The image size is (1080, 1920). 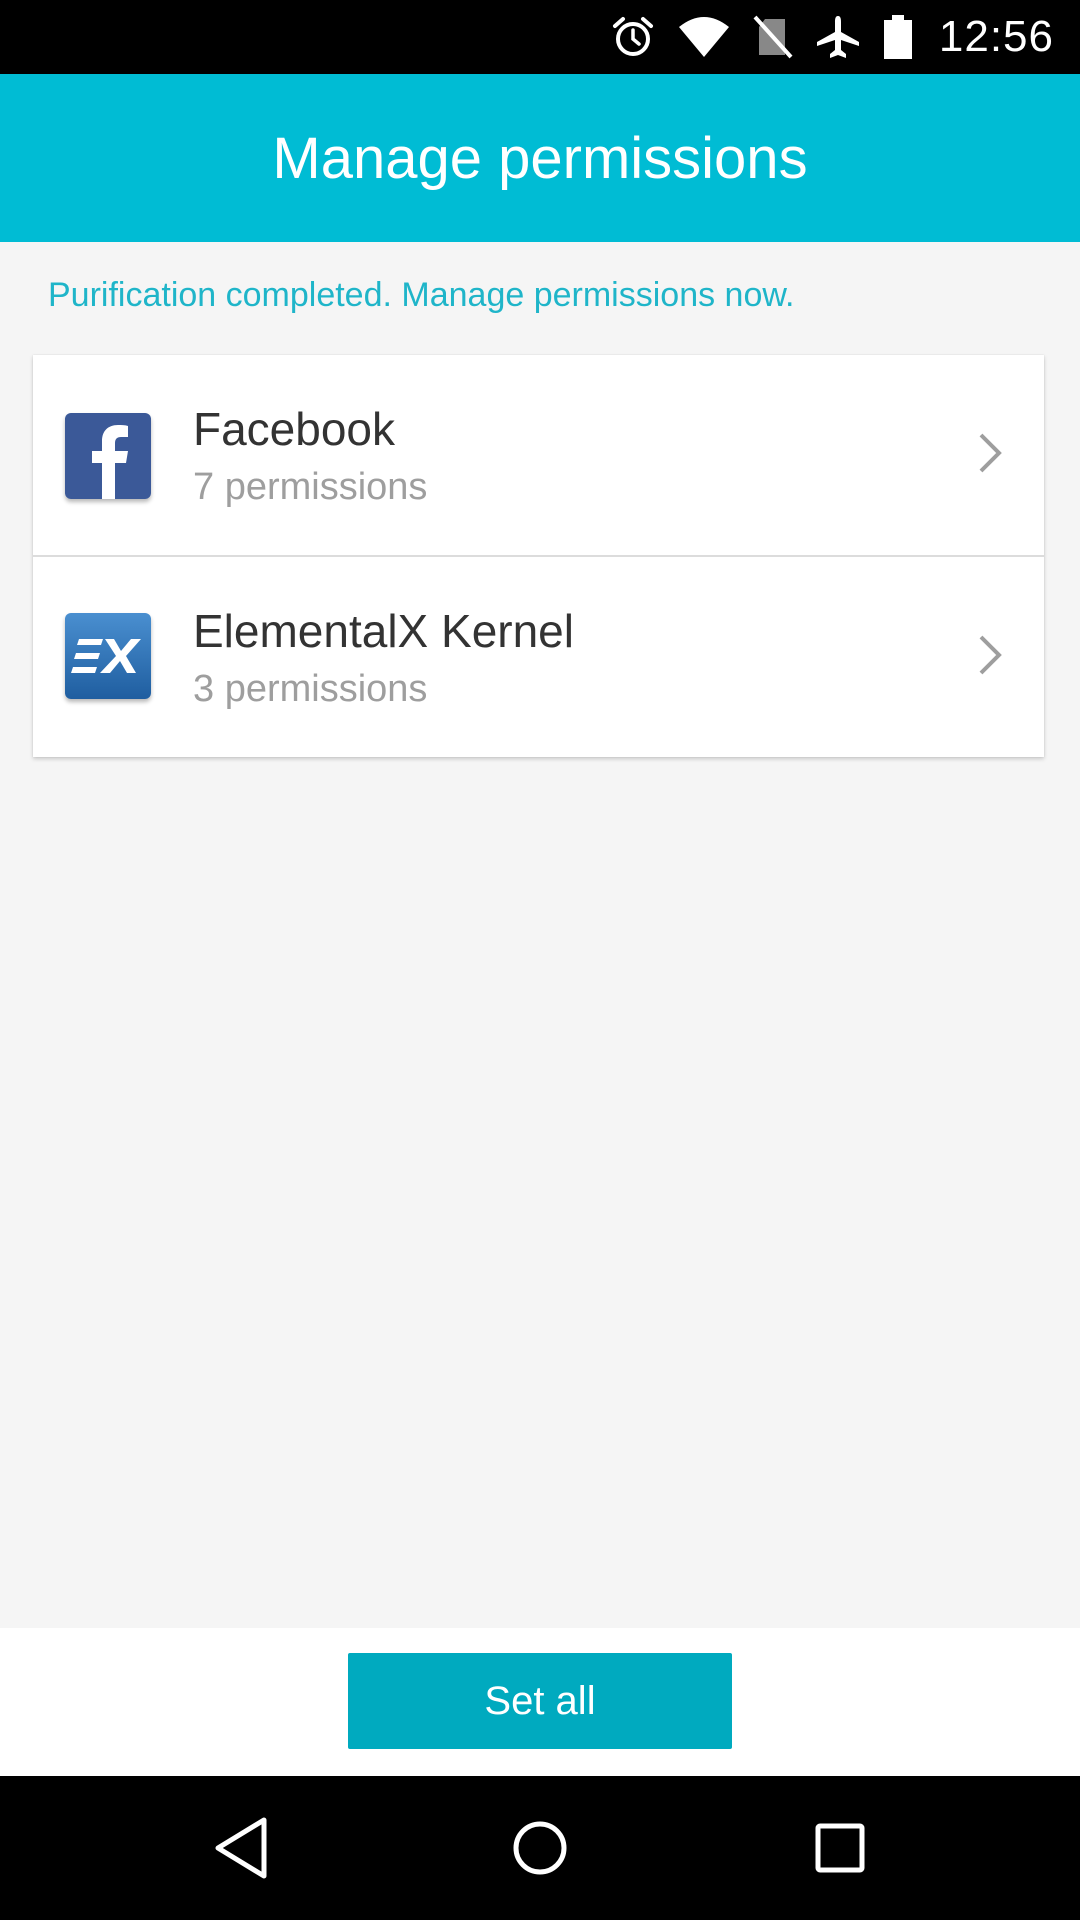 I want to click on status-clock: 12:56, so click(x=996, y=36).